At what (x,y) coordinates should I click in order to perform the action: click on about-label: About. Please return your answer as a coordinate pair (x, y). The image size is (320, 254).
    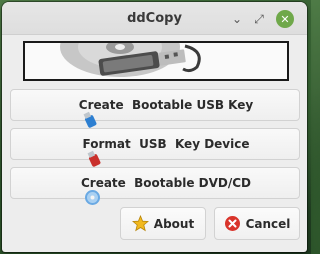
    Looking at the image, I should click on (174, 223).